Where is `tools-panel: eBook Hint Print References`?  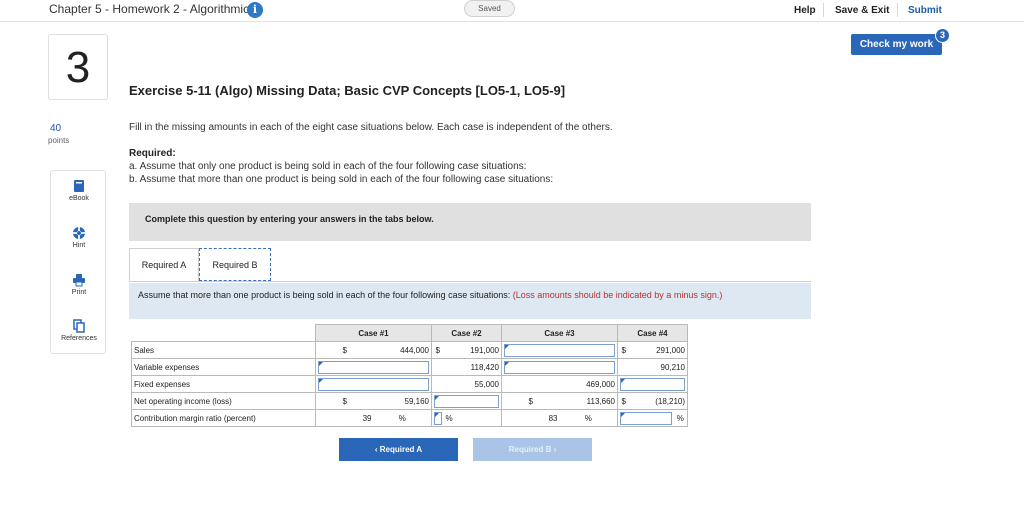
tools-panel: eBook Hint Print References is located at coordinates (78, 262).